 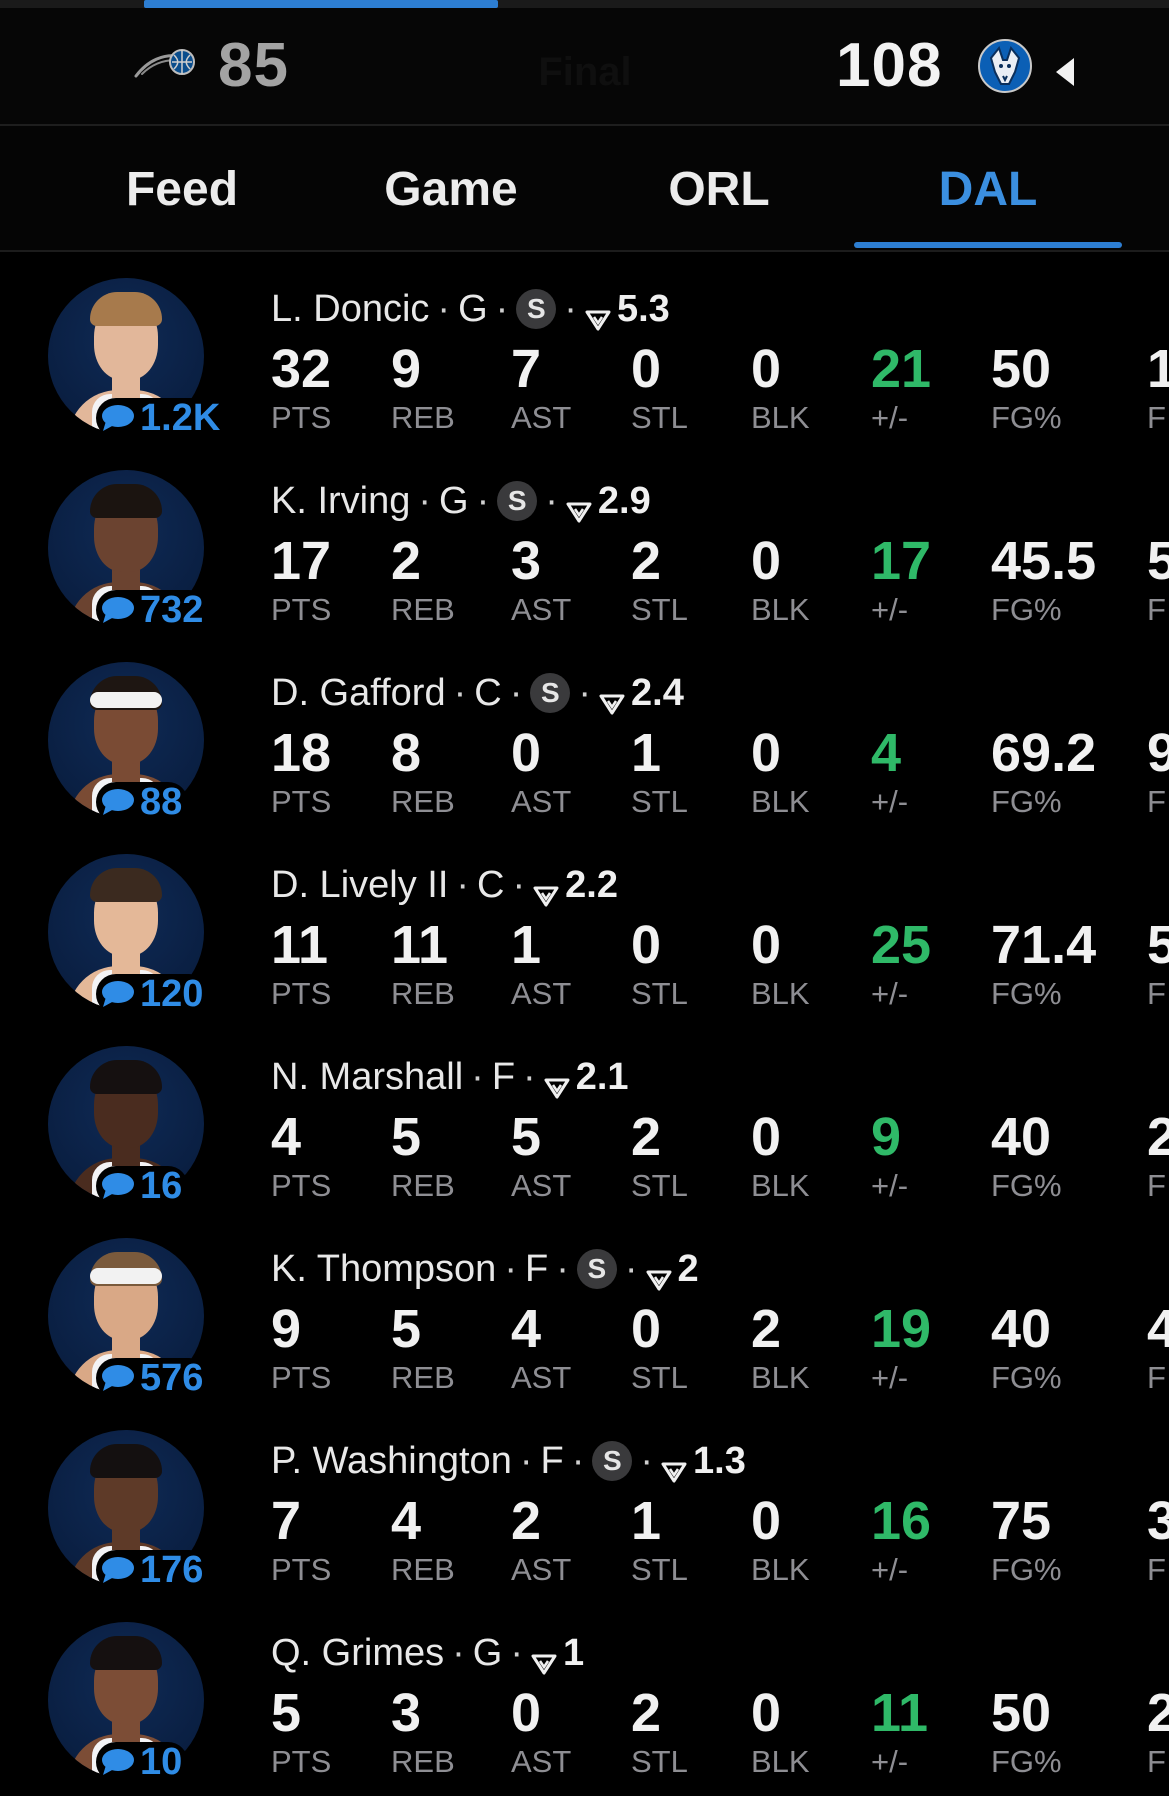 I want to click on stat-rebounds: 11 REB, so click(x=423, y=963).